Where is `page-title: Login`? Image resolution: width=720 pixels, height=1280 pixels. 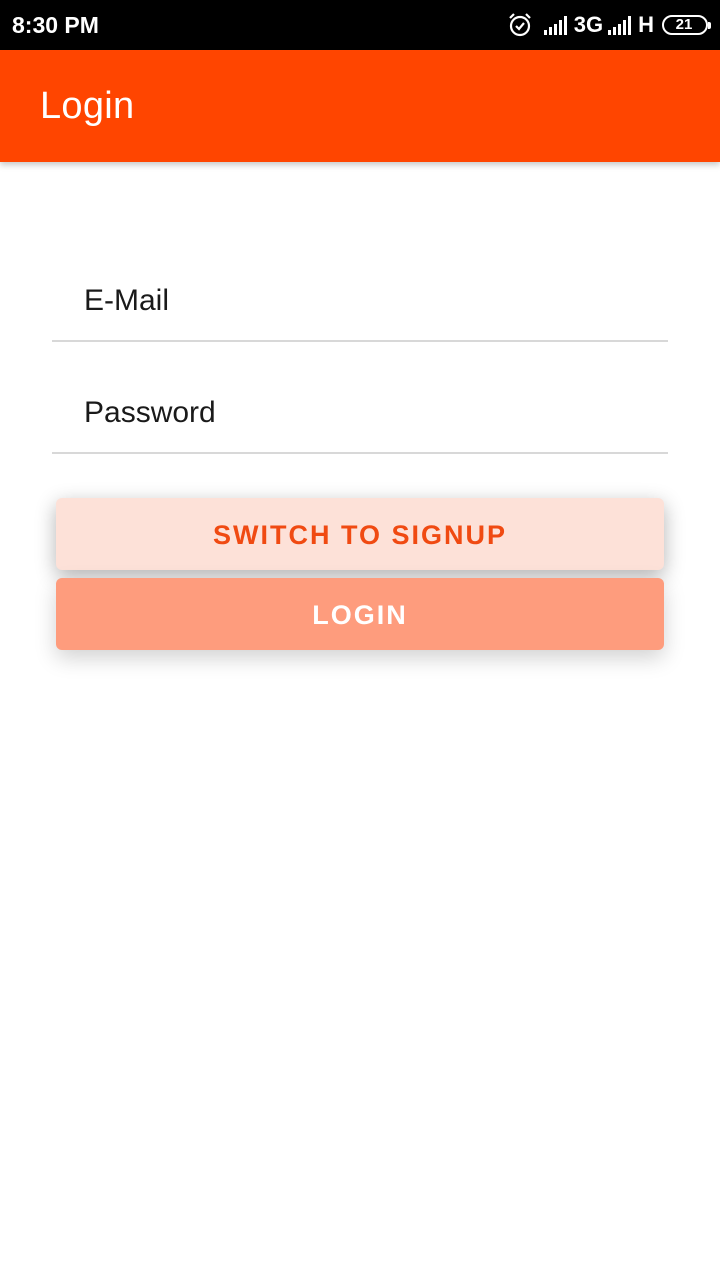 page-title: Login is located at coordinates (87, 106).